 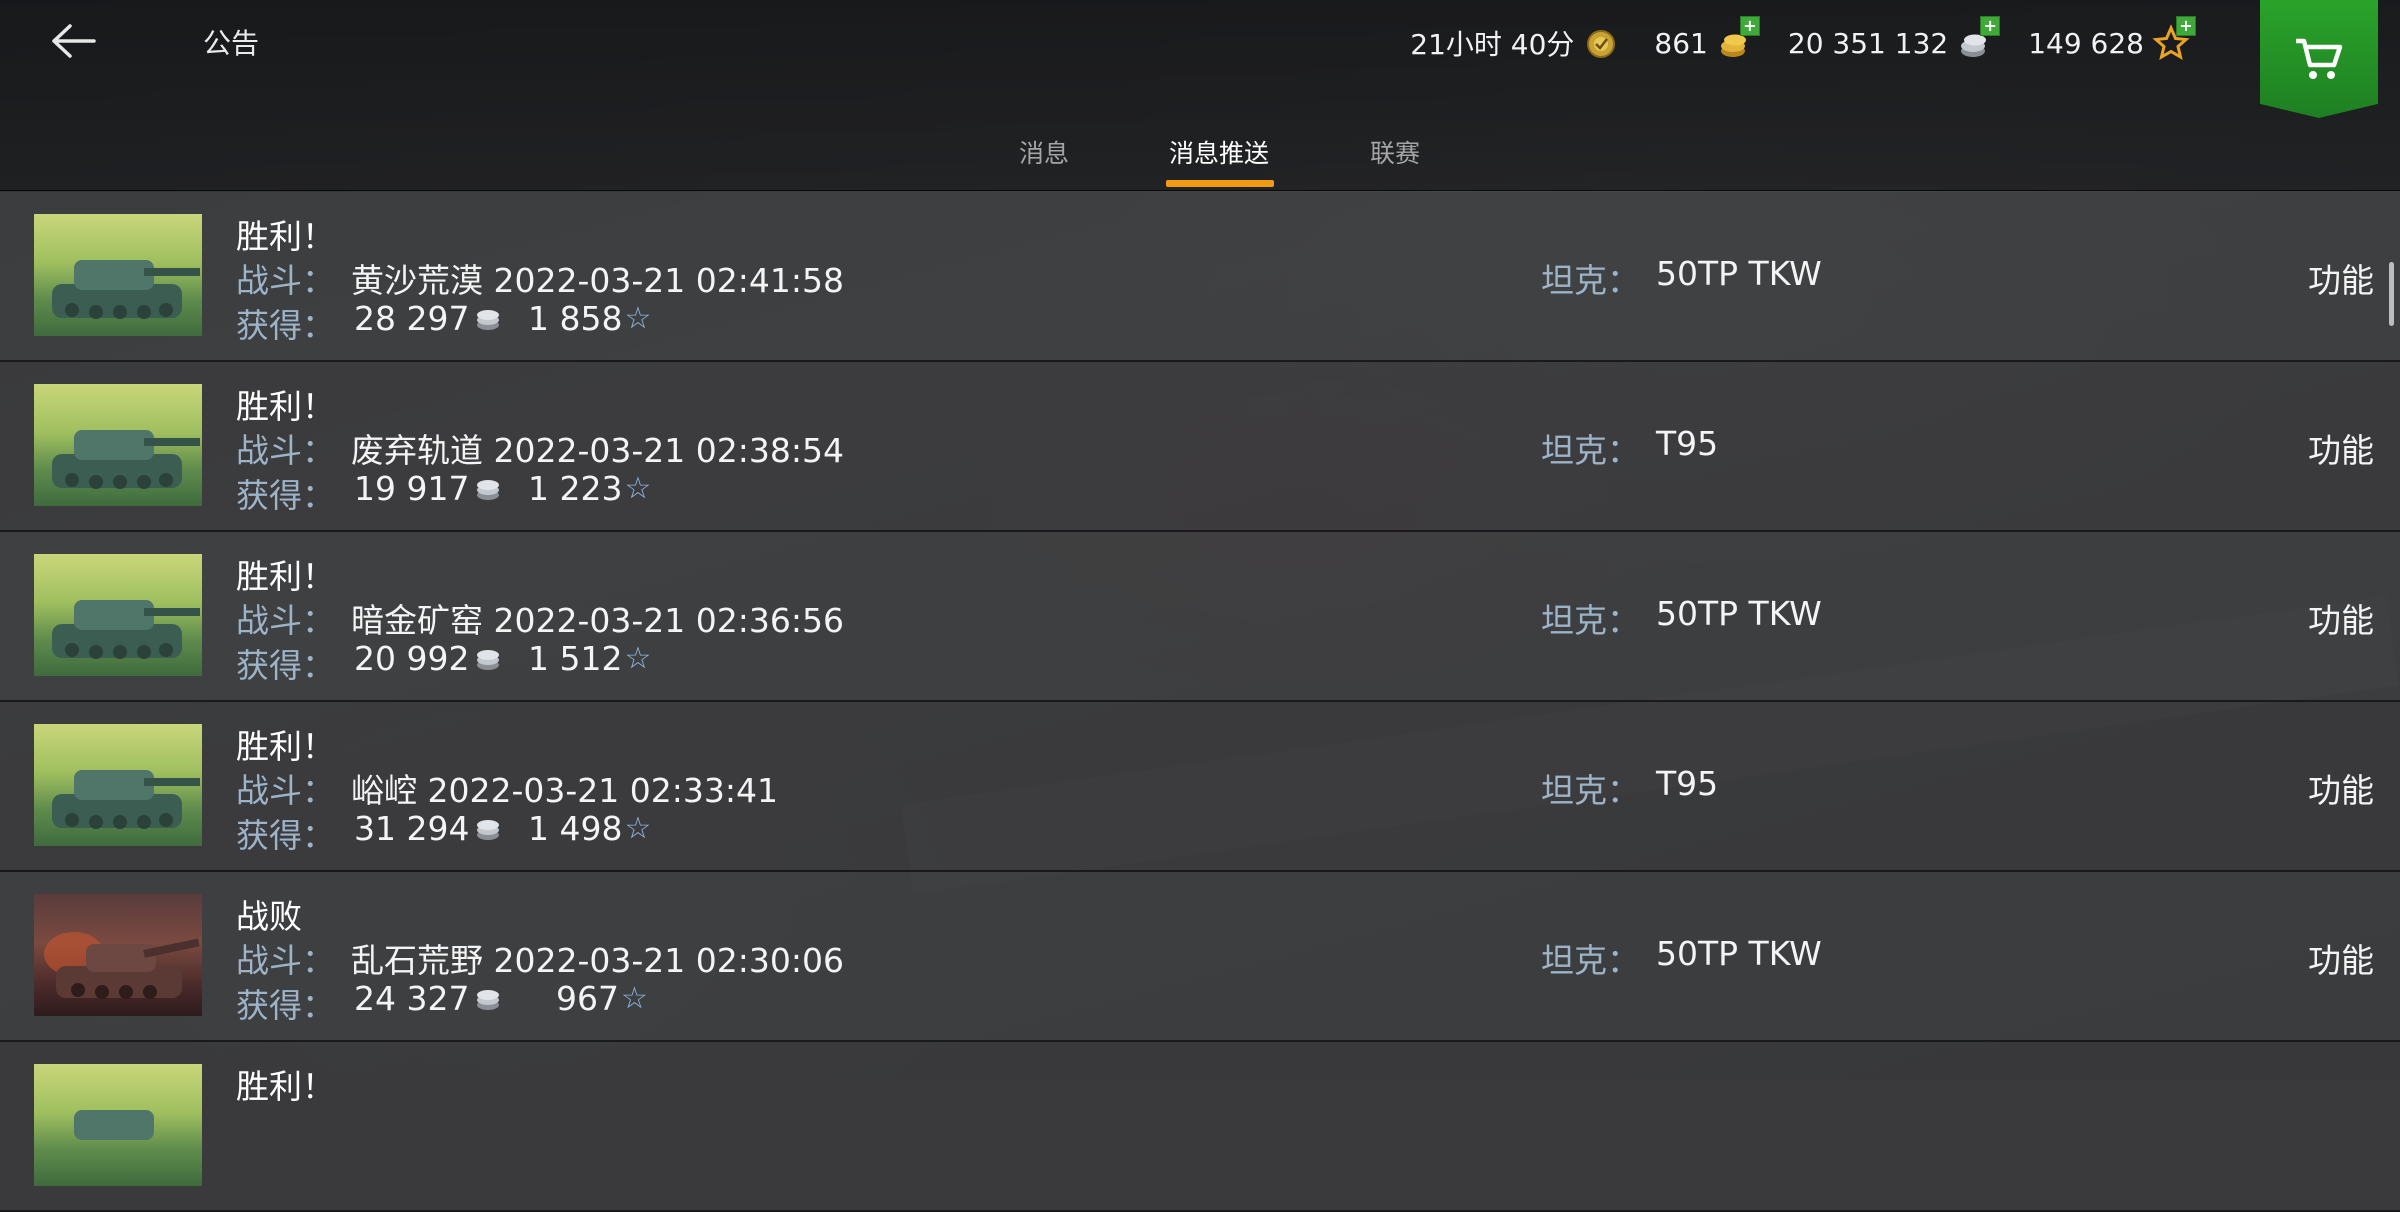 I want to click on earned-xp: 1 223 ☆, so click(x=589, y=488).